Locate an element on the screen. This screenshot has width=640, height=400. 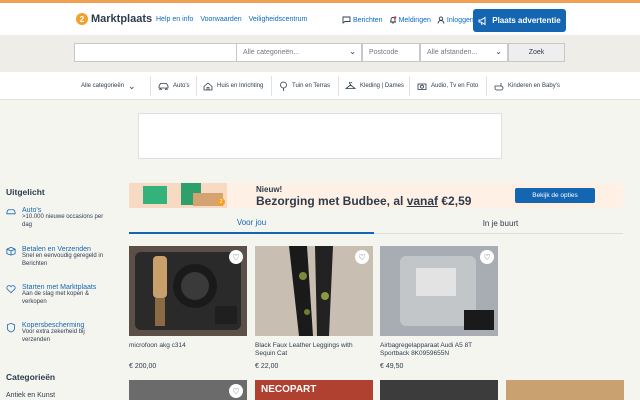
login-button: Inloggen is located at coordinates (455, 20).